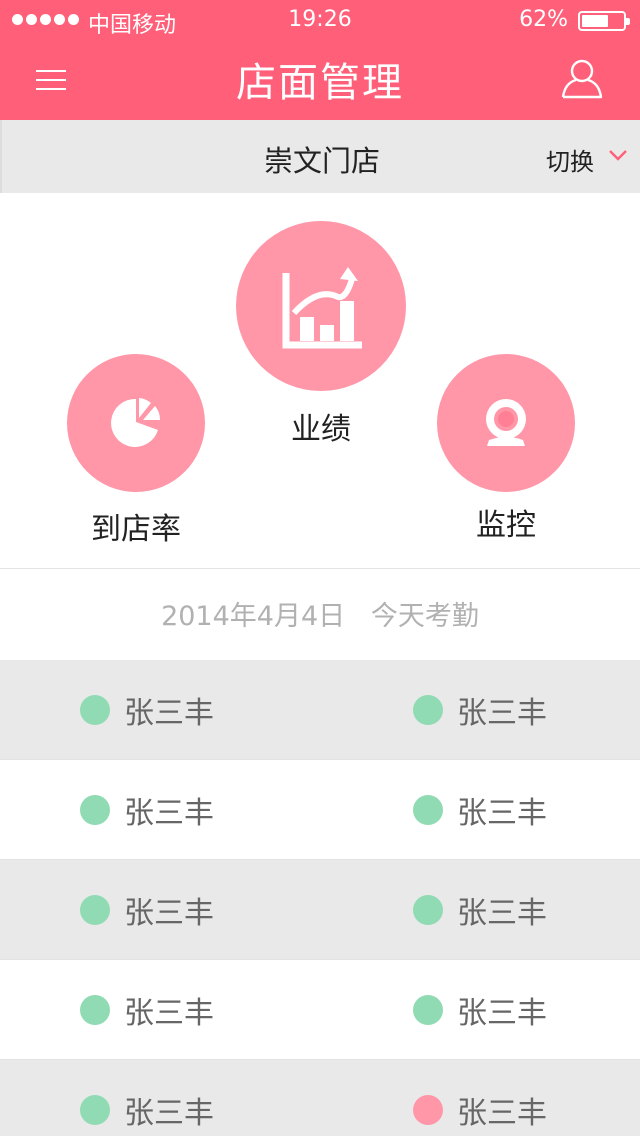 The image size is (640, 1136). I want to click on attendance-header: 2014年4月4日 今天考勤, so click(320, 613).